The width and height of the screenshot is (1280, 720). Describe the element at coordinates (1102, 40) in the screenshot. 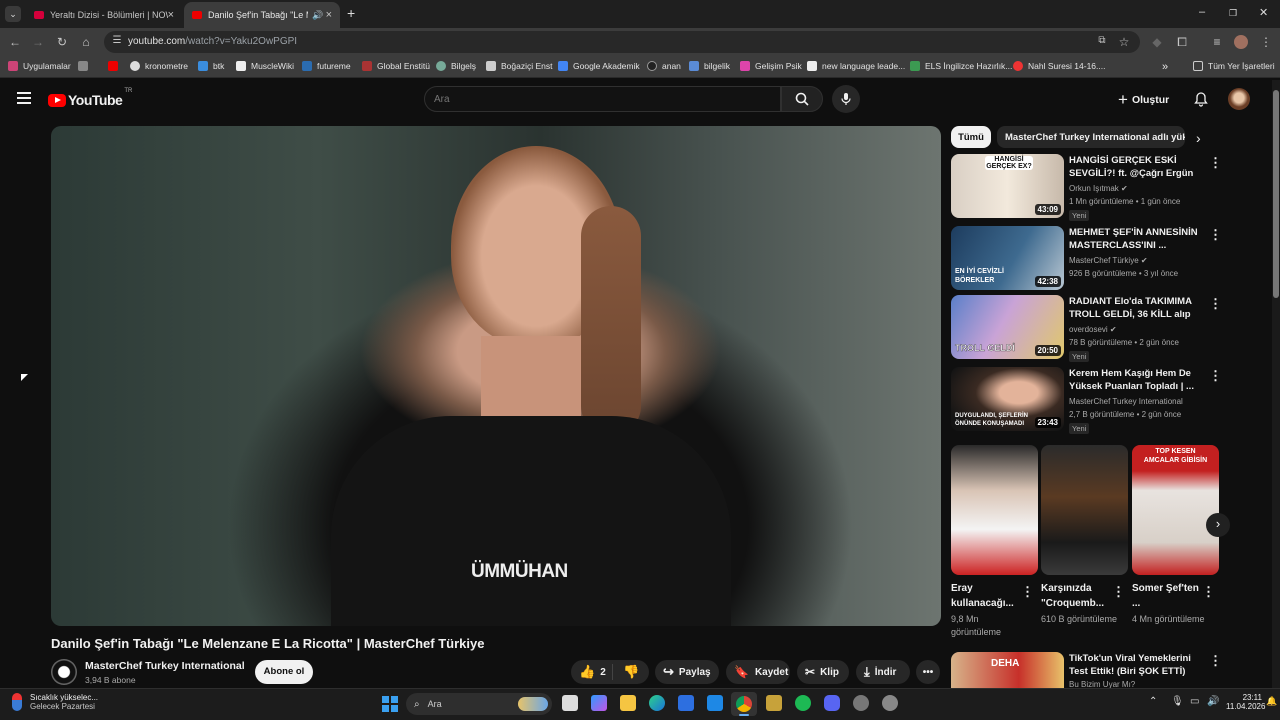

I see `cast-icon: ⧉` at that location.